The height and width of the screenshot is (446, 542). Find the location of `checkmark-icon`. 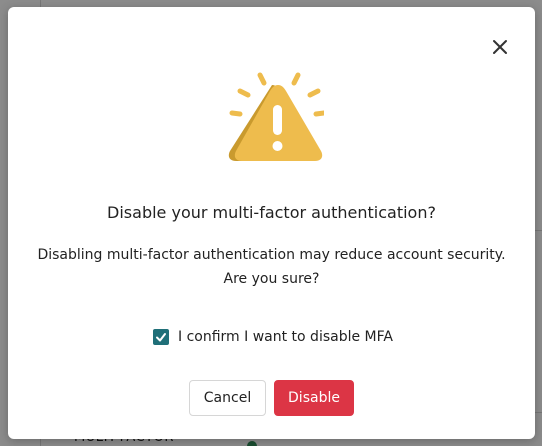

checkmark-icon is located at coordinates (161, 337).